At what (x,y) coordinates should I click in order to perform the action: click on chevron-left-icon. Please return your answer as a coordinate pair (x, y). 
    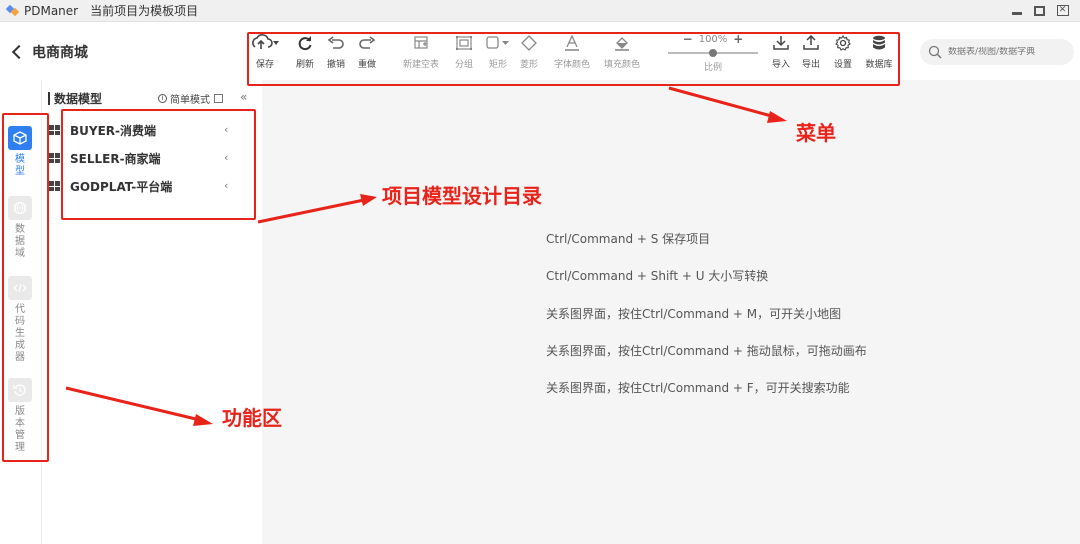
    Looking at the image, I should click on (19, 52).